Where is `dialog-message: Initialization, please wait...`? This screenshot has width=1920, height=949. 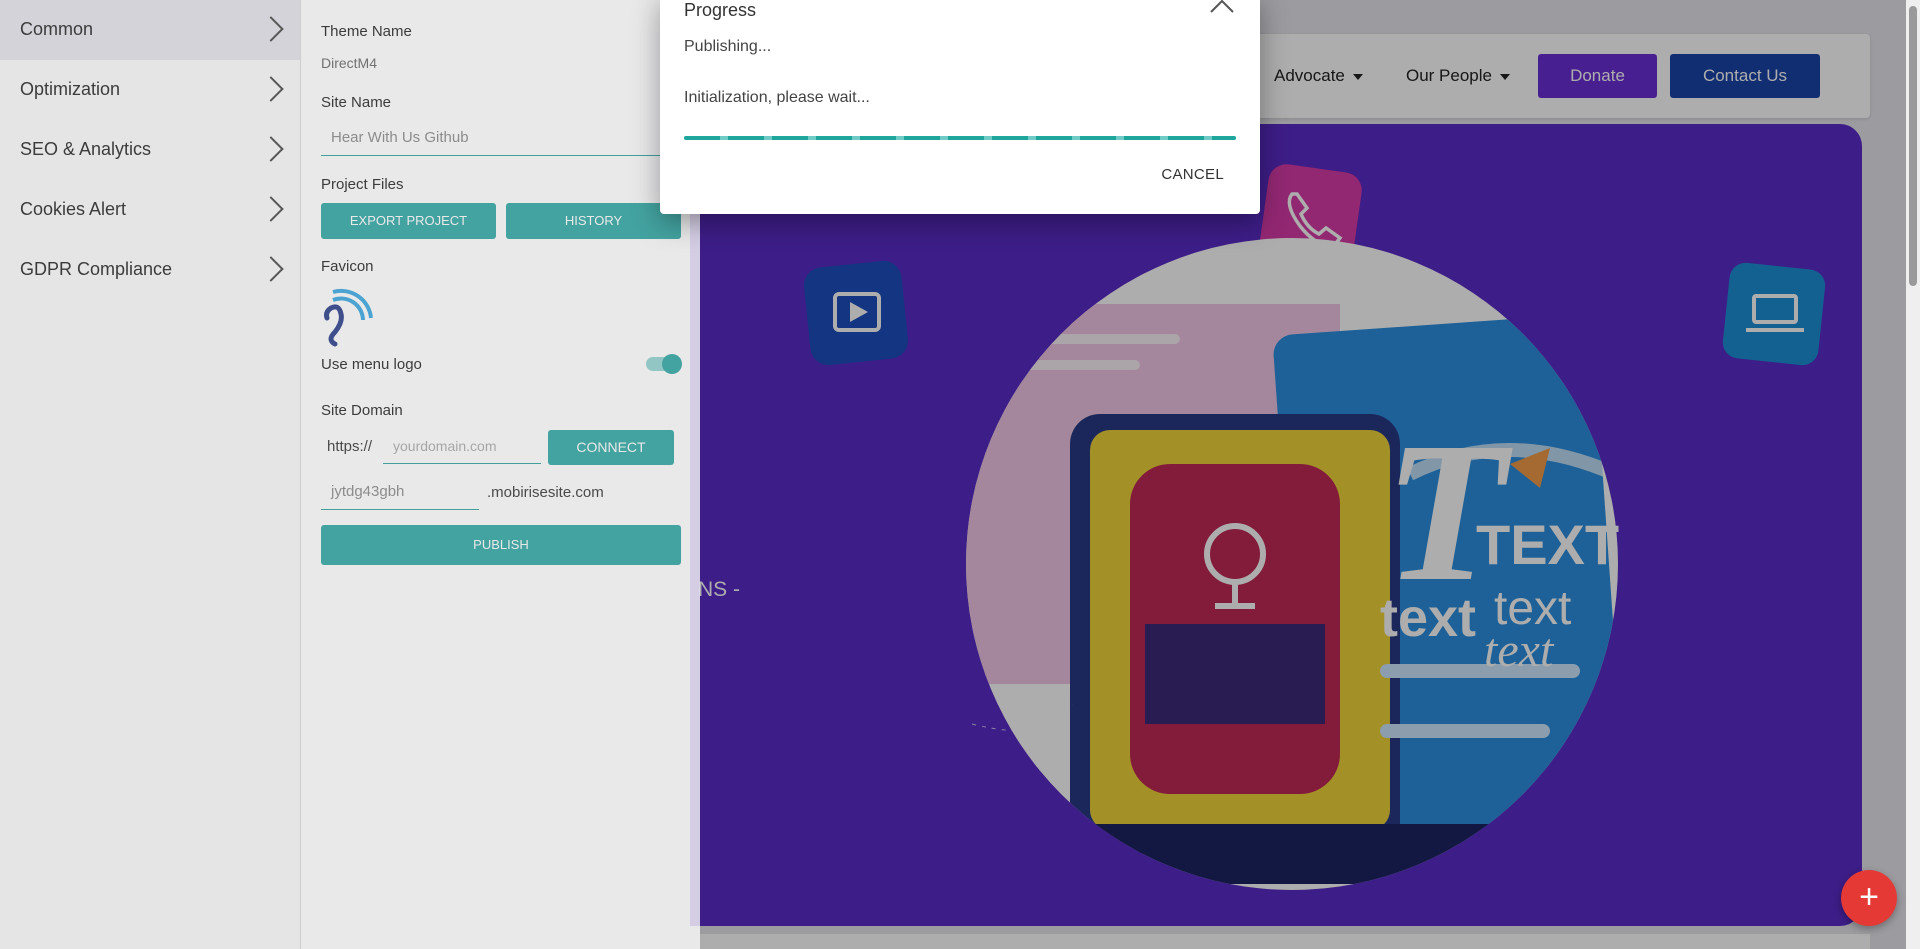 dialog-message: Initialization, please wait... is located at coordinates (777, 97).